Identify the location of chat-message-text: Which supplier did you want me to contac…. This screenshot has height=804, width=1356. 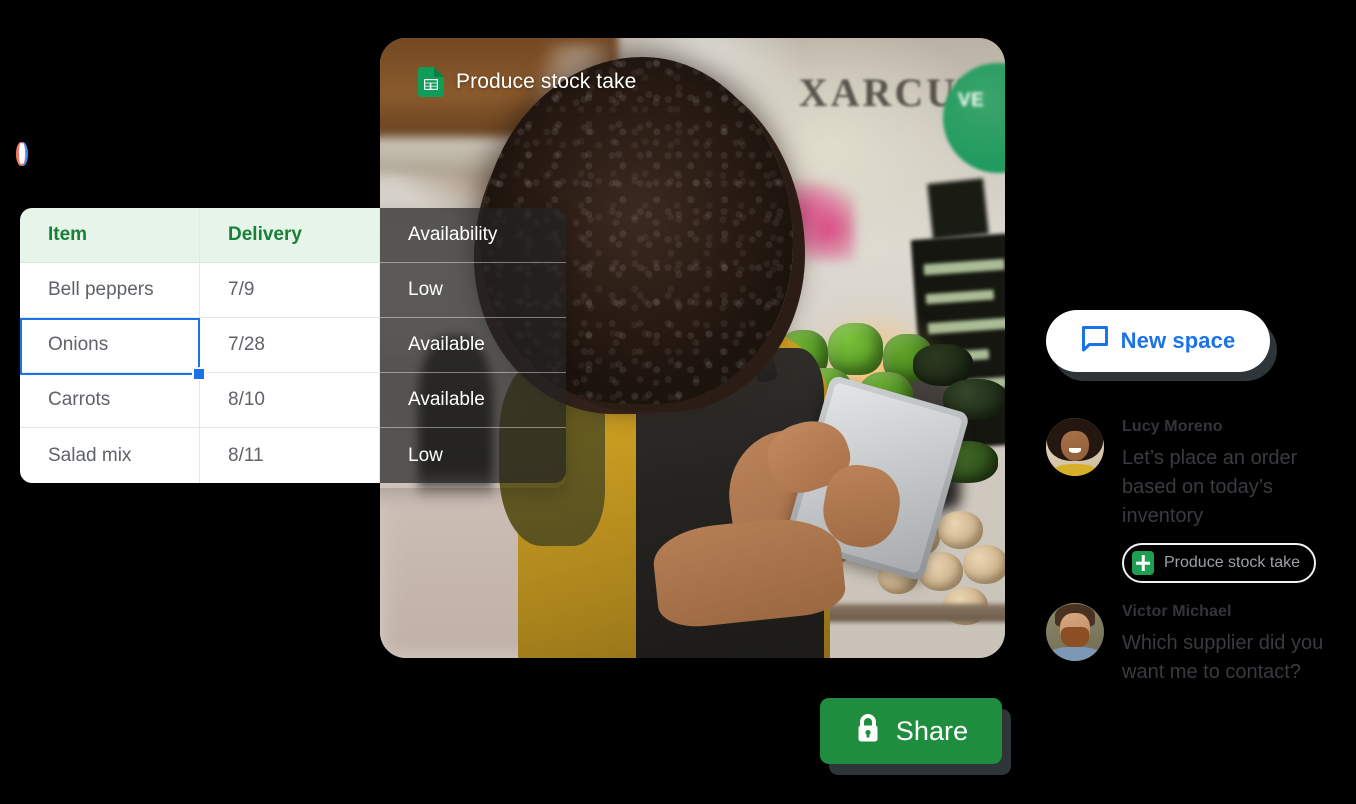
(1223, 657).